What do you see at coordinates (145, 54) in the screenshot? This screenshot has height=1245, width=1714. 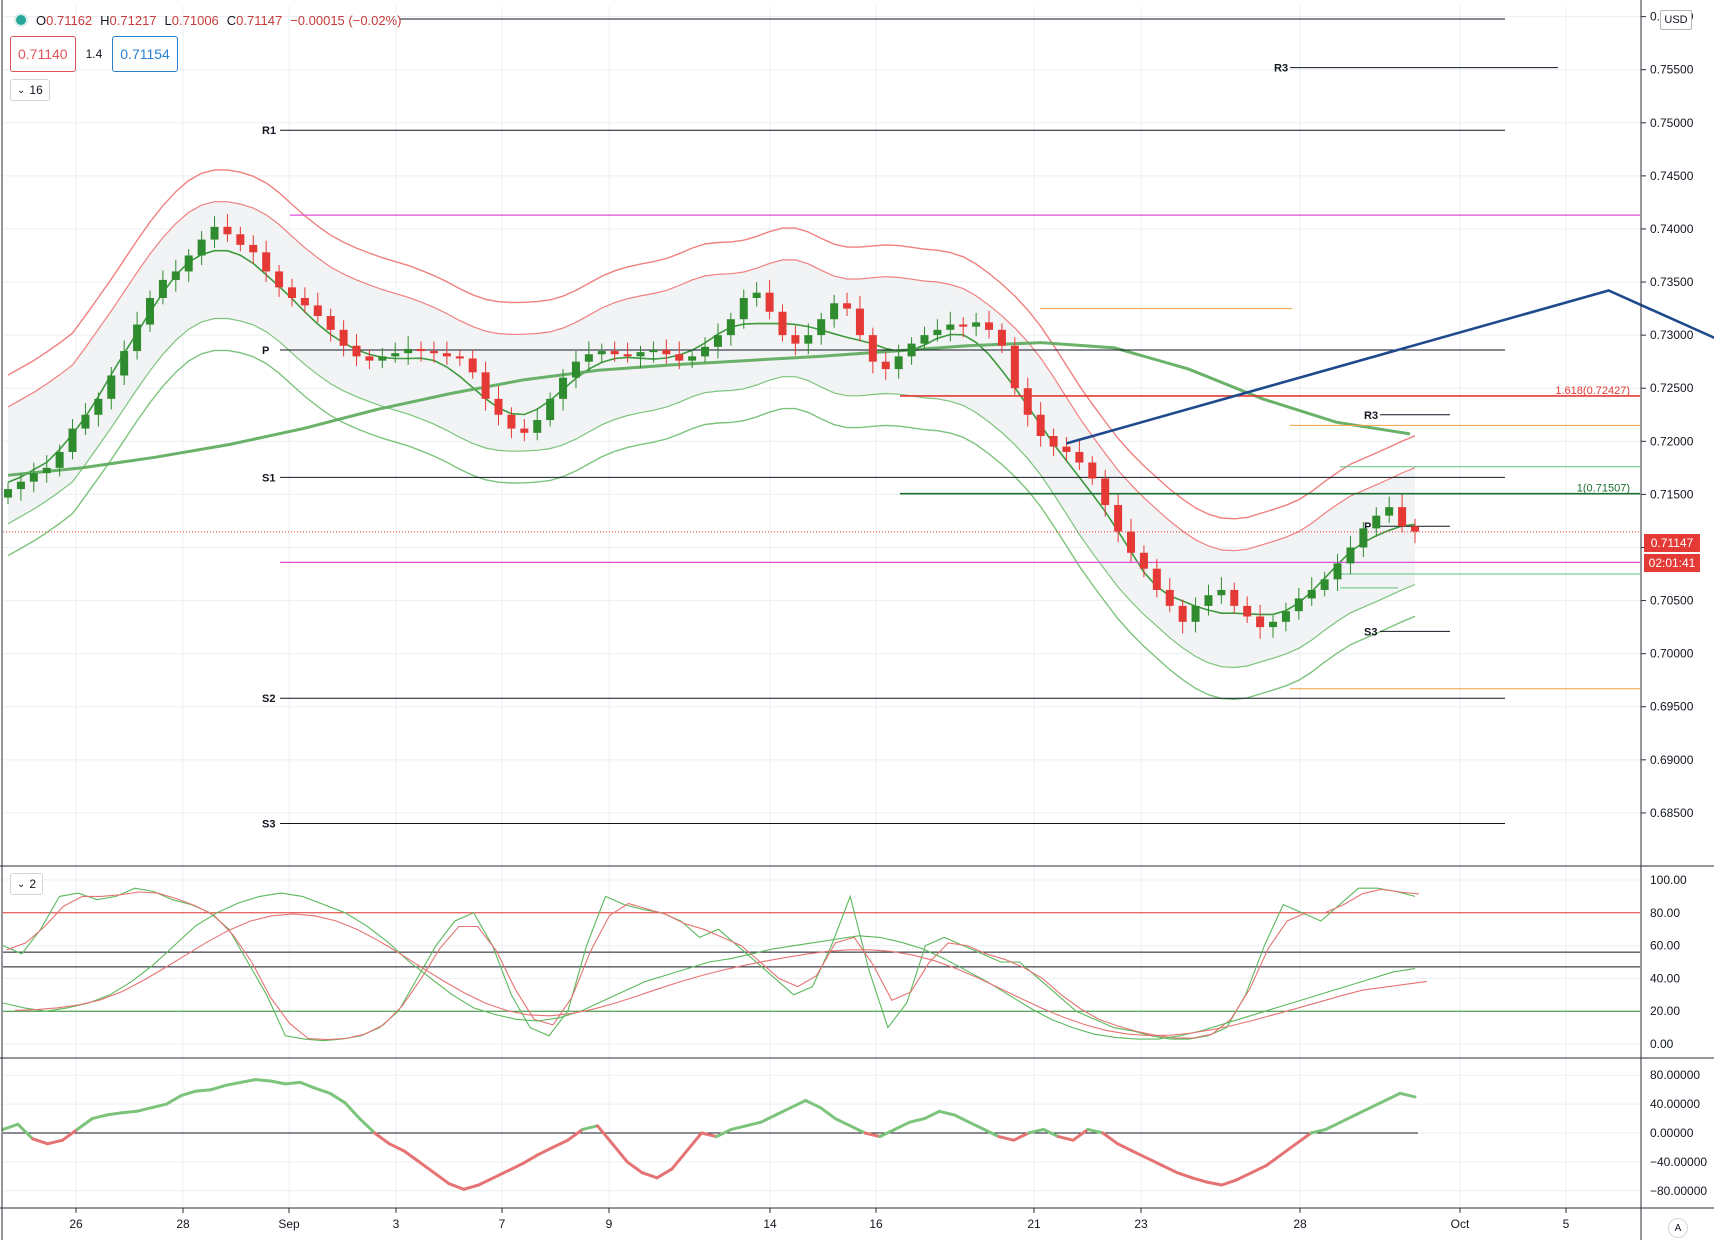 I see `buy-button: 0.71154` at bounding box center [145, 54].